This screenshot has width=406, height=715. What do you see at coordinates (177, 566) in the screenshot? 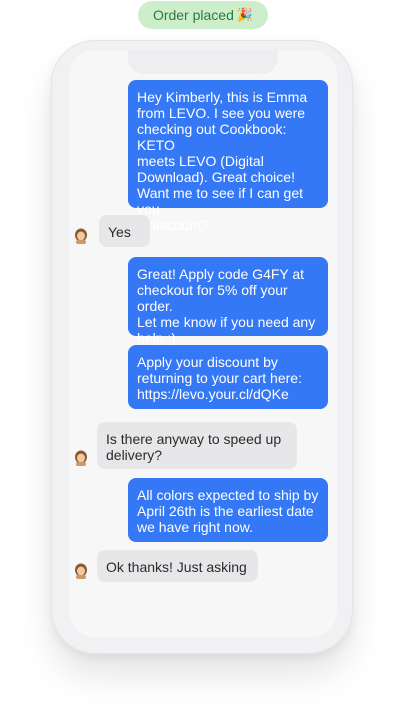
I see `incoming-message-bubble: Ok thanks! Just asking` at bounding box center [177, 566].